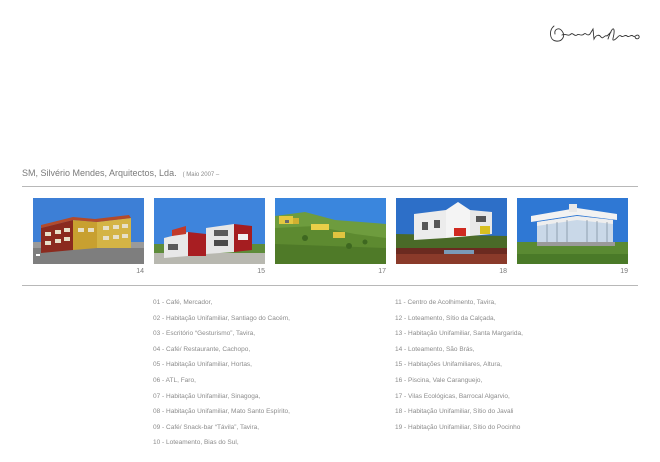 This screenshot has height=462, width=660. I want to click on list-item: 12 - Loteamento, Sítio da Calçada,, so click(459, 319).